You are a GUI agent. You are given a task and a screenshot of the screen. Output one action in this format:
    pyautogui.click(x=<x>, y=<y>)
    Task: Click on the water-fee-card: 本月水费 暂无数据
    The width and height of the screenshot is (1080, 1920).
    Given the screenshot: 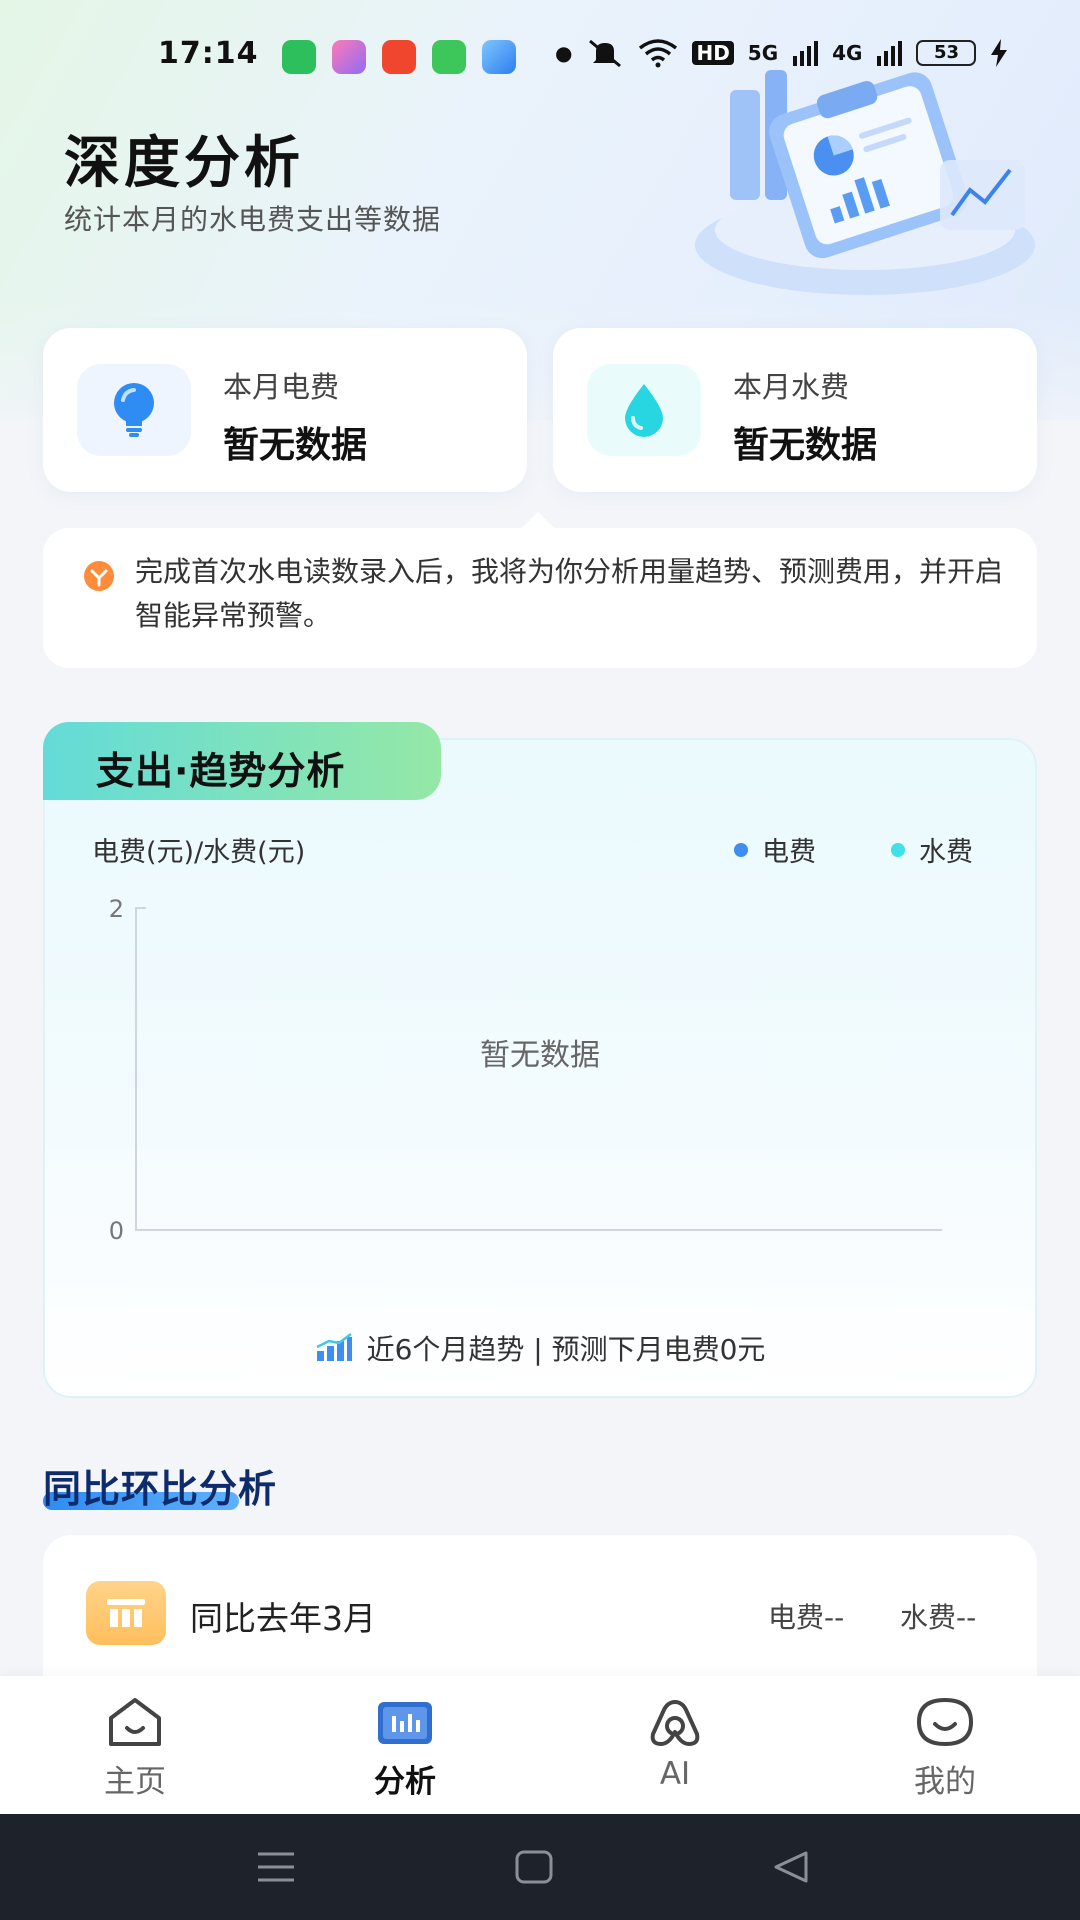 What is the action you would take?
    pyautogui.click(x=795, y=410)
    